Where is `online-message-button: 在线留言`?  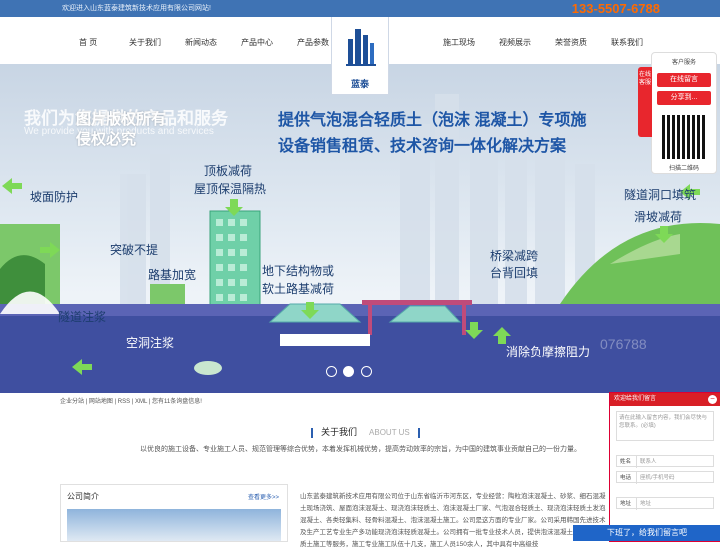 online-message-button: 在线留言 is located at coordinates (684, 80).